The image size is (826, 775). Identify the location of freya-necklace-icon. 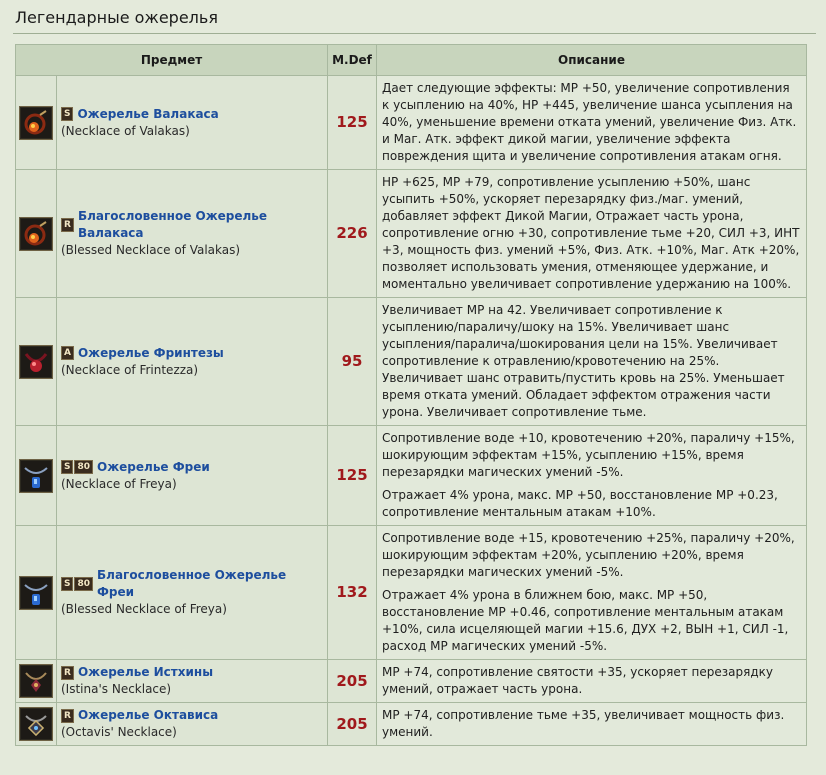
(36, 475).